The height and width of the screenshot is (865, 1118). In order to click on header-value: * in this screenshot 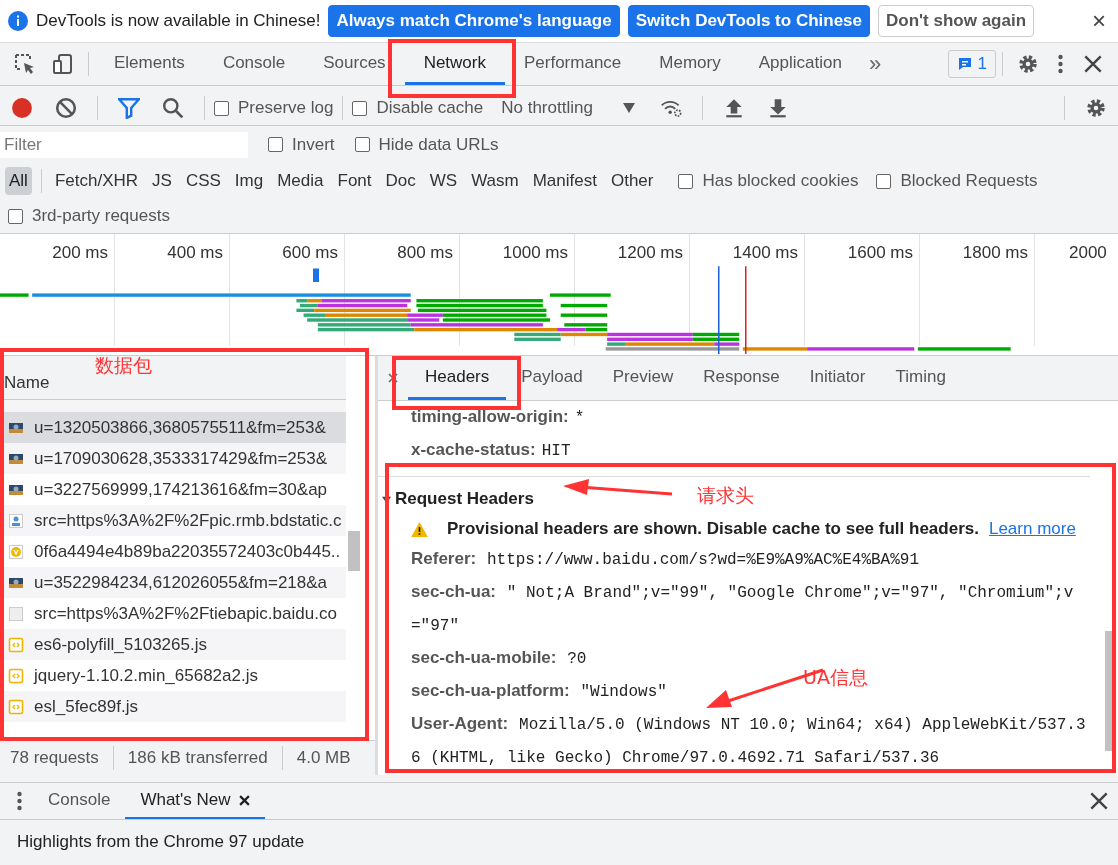, I will do `click(579, 418)`.